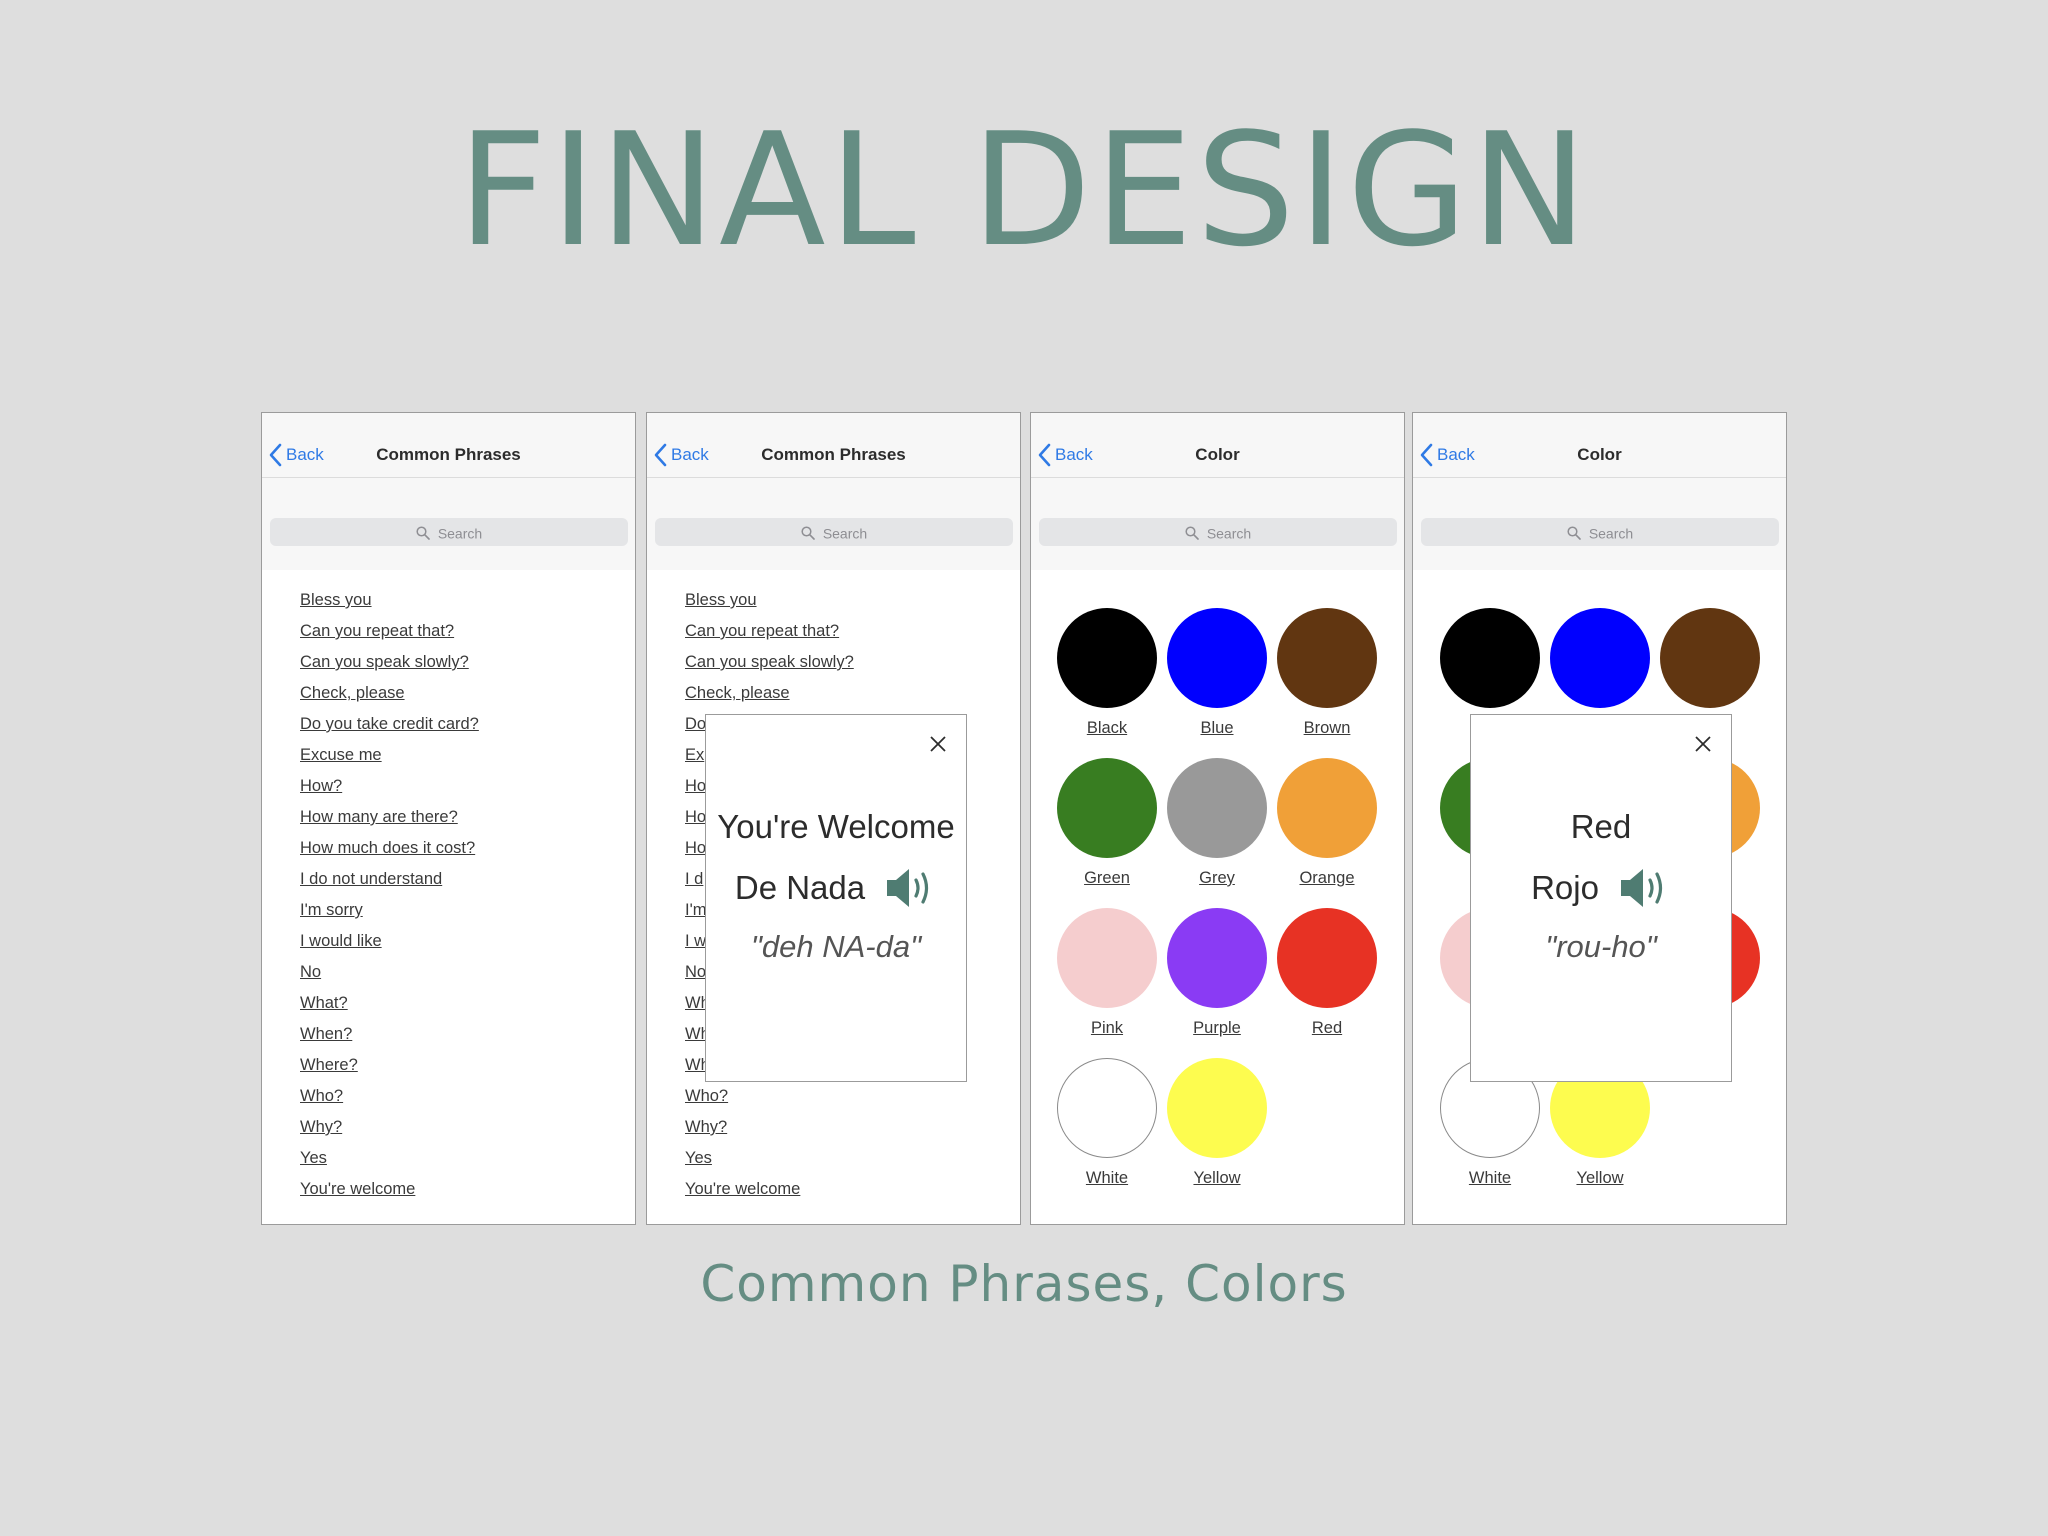 The height and width of the screenshot is (1536, 2048). I want to click on spanish-row: De Nada, so click(836, 888).